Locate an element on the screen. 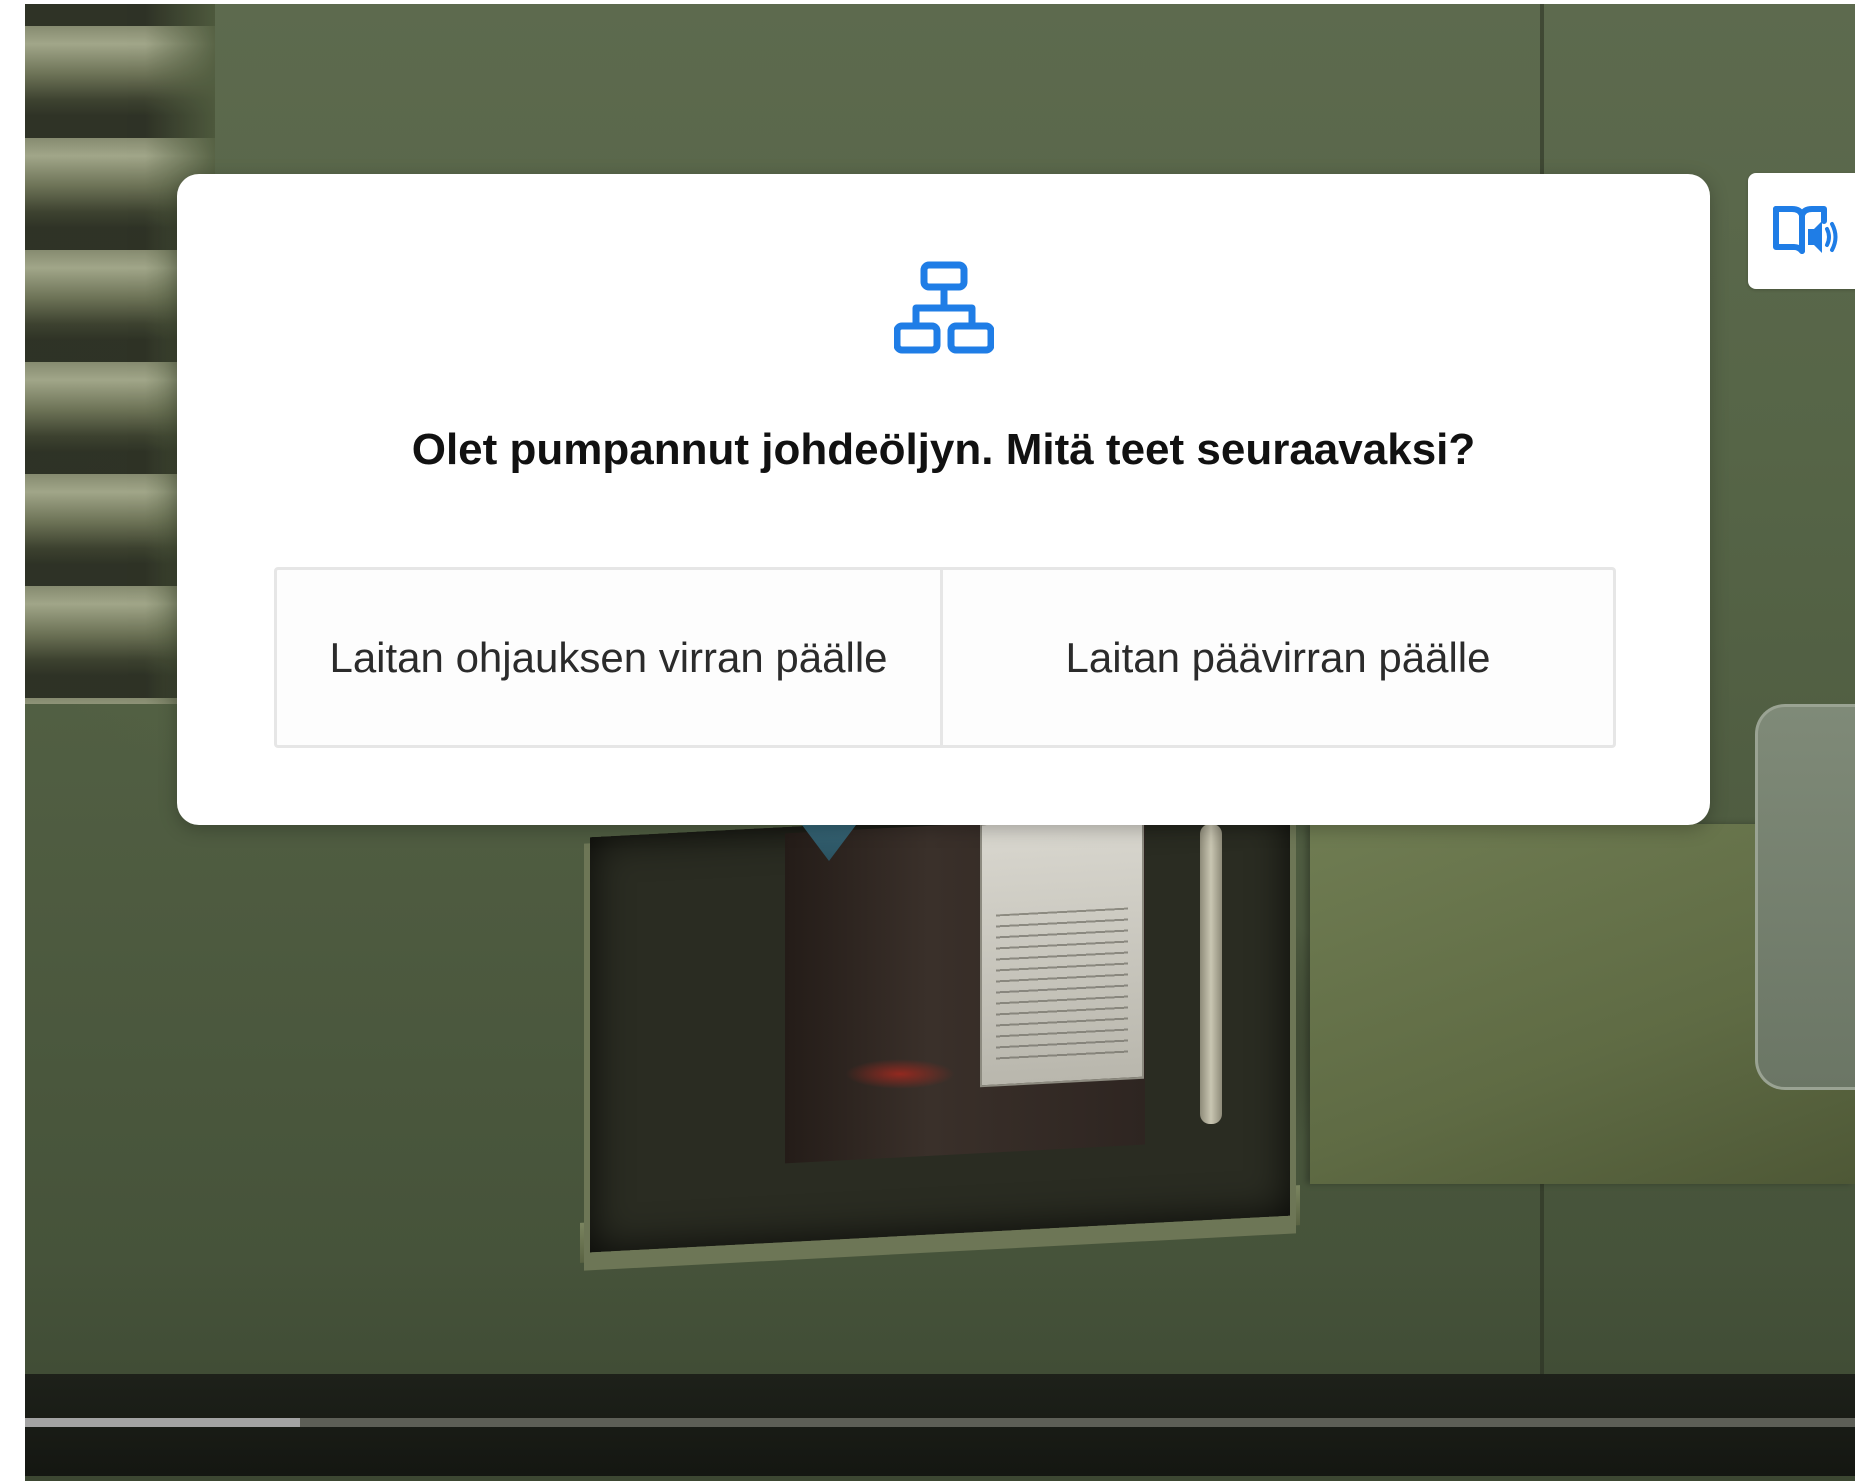 The width and height of the screenshot is (1855, 1481). video-frame-pipe is located at coordinates (1211, 974).